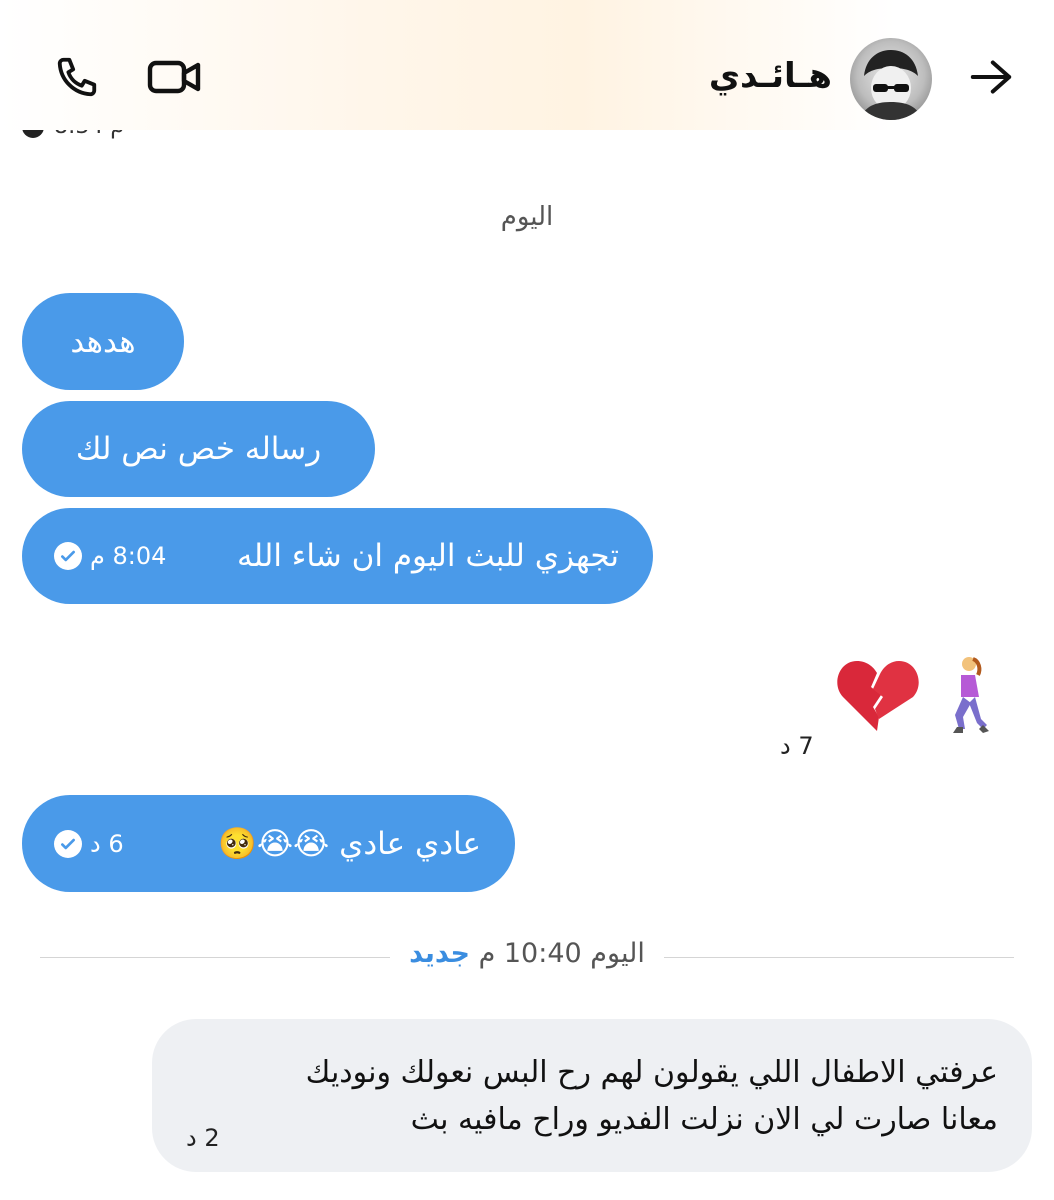 The image size is (1054, 1200). I want to click on message-bubble-sent: هدهد, so click(103, 341).